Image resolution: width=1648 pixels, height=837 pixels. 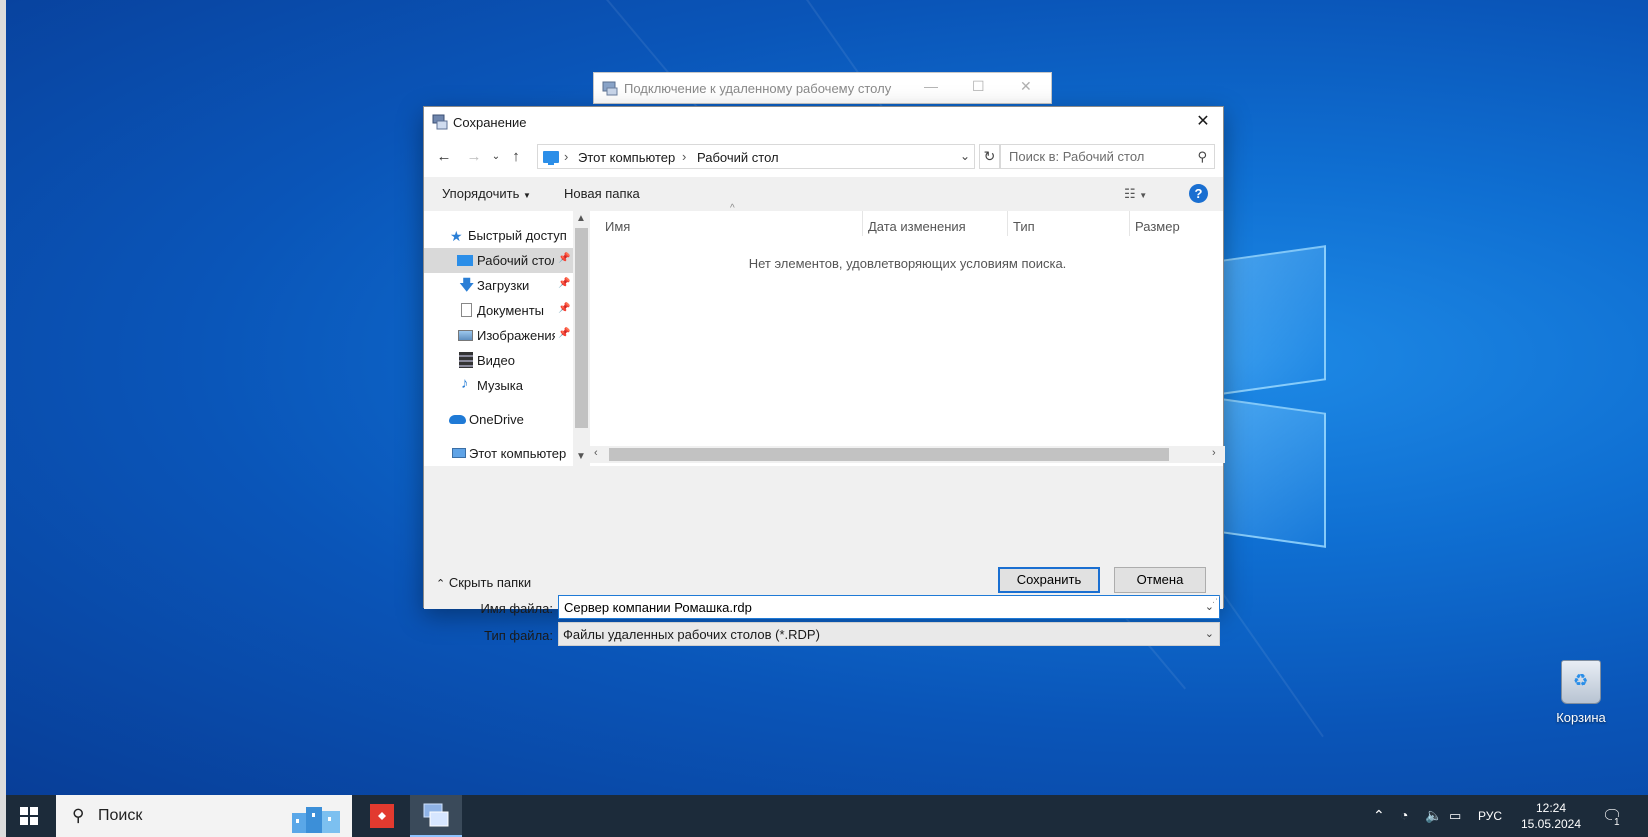 I want to click on search-box: ⚲, so click(x=1107, y=156).